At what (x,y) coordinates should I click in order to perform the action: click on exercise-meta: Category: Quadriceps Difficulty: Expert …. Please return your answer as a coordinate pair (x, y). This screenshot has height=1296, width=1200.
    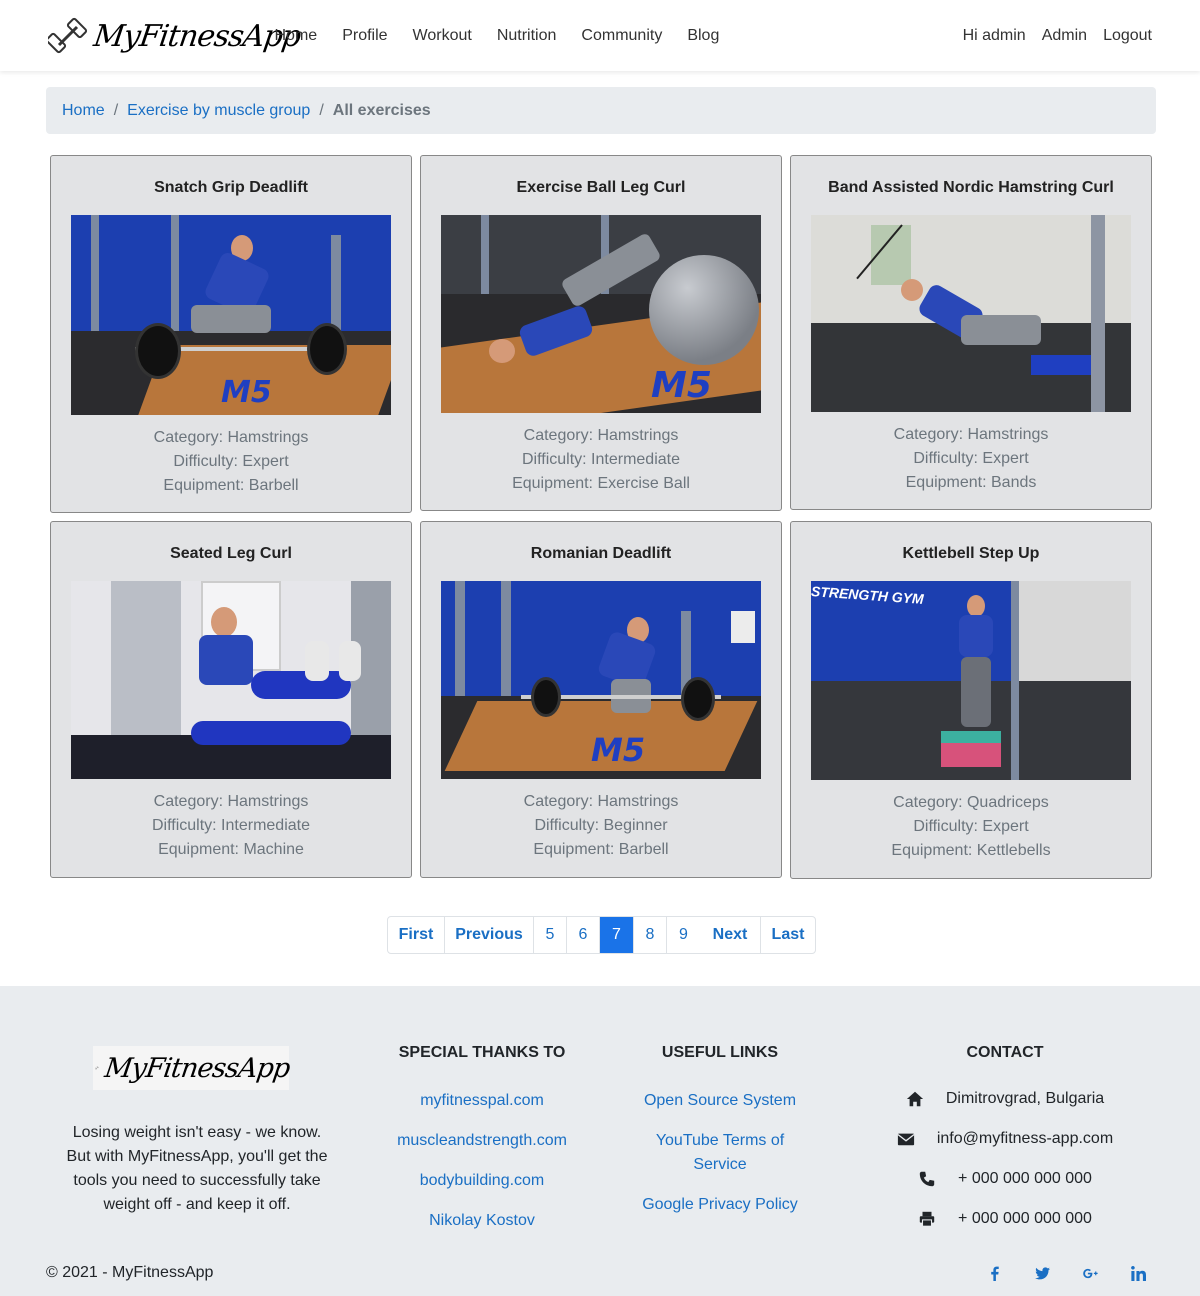
    Looking at the image, I should click on (971, 827).